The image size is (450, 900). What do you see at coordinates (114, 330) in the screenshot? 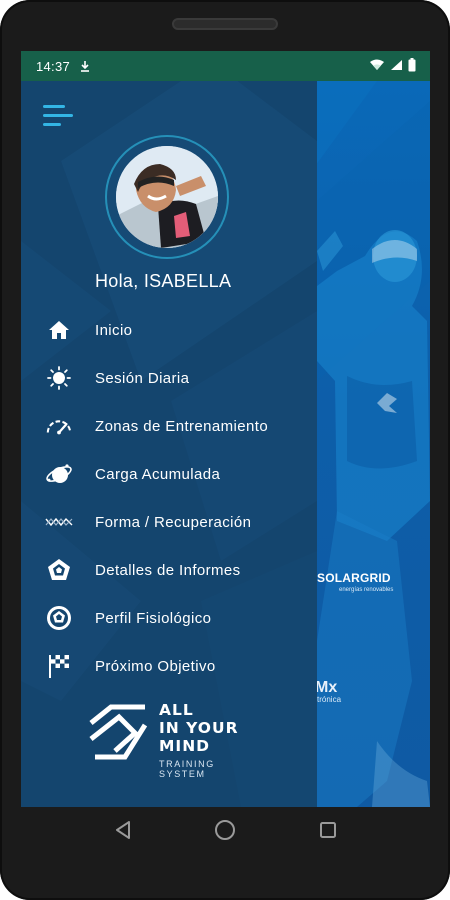
I see `menu-item-label: Inicio` at bounding box center [114, 330].